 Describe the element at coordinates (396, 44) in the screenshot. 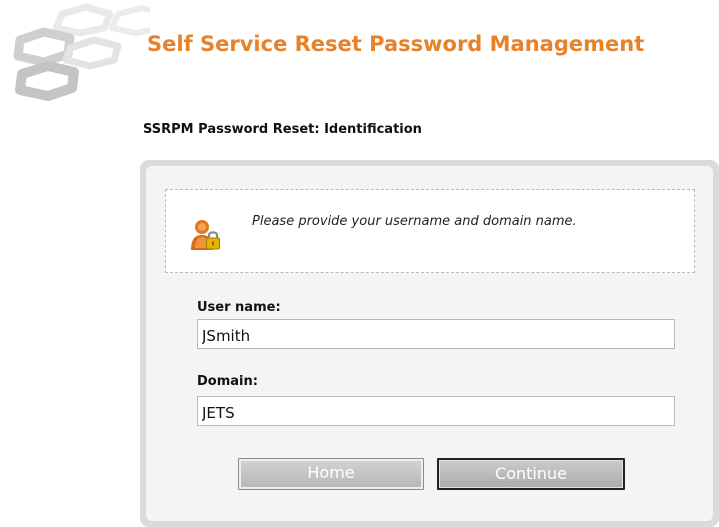

I see `app-title: Self Service Reset Password Management` at that location.